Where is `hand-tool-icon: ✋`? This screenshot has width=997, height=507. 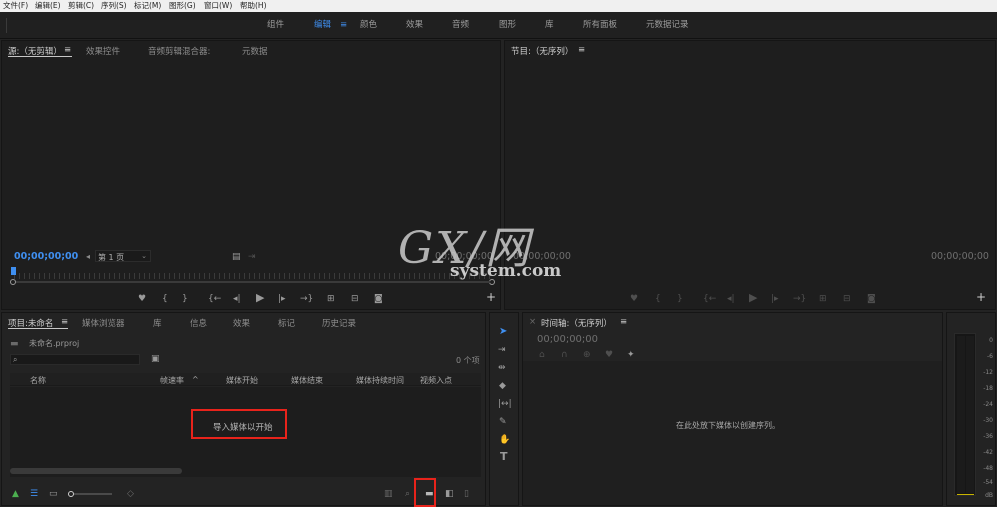 hand-tool-icon: ✋ is located at coordinates (504, 440).